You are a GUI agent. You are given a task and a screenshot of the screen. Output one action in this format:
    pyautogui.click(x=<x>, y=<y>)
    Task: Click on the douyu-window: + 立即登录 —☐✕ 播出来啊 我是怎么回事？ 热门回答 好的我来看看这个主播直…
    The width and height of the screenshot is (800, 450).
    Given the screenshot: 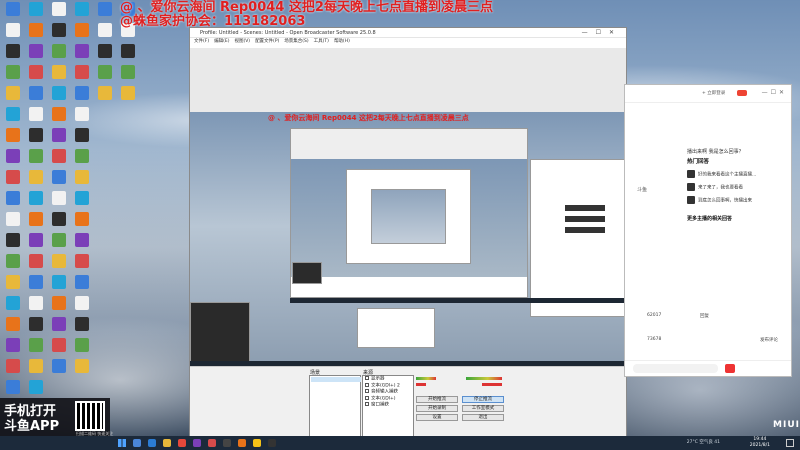 What is the action you would take?
    pyautogui.click(x=708, y=230)
    